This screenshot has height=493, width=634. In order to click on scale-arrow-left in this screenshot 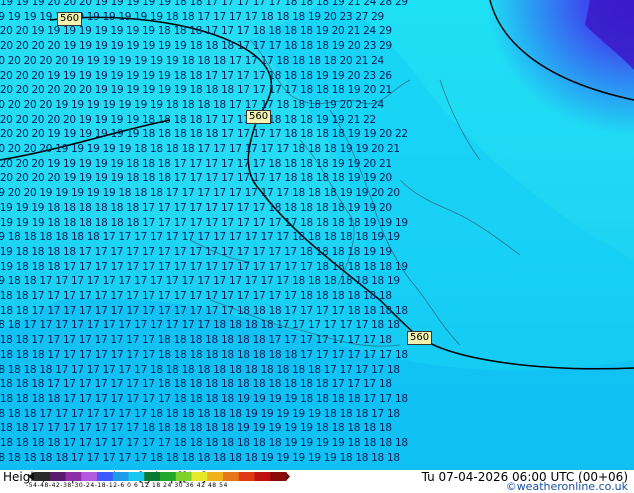, I will do `click(31, 476)`.